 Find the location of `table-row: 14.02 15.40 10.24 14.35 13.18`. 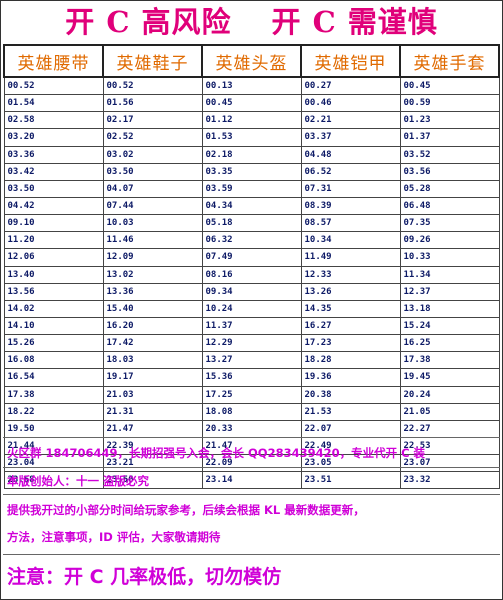

table-row: 14.02 15.40 10.24 14.35 13.18 is located at coordinates (251, 308).